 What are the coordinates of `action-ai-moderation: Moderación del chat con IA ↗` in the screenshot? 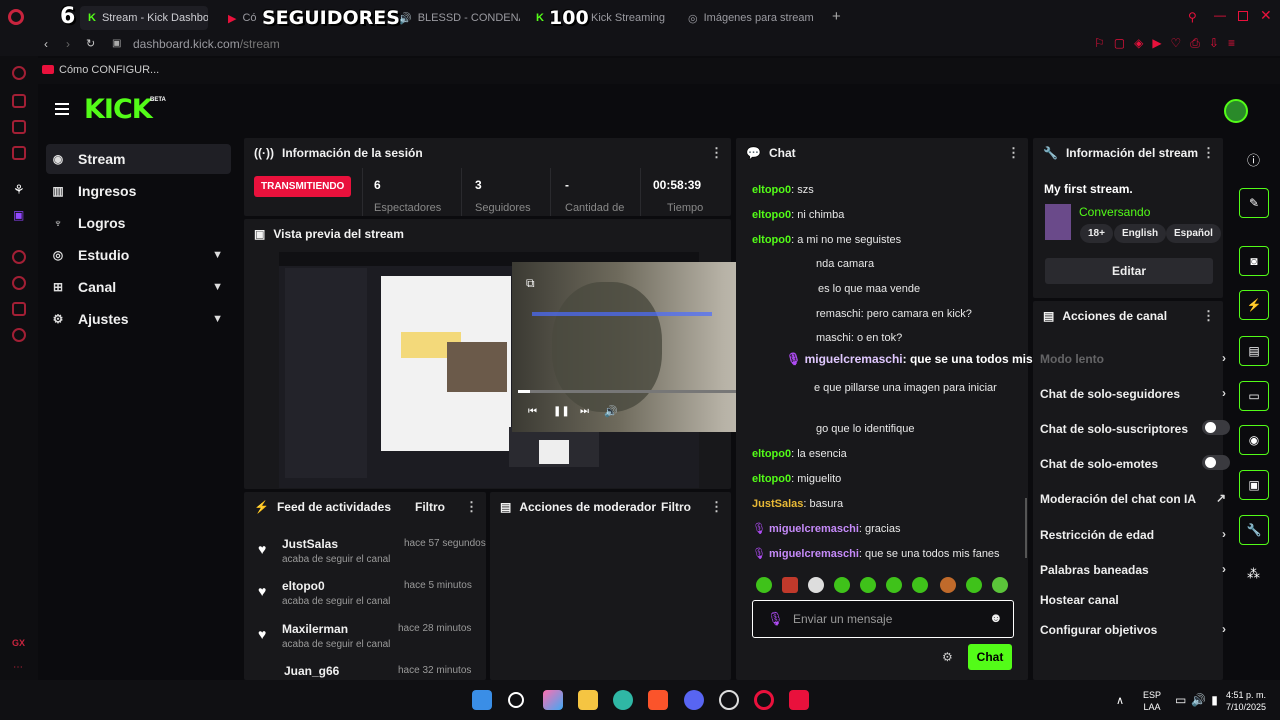 It's located at (1133, 498).